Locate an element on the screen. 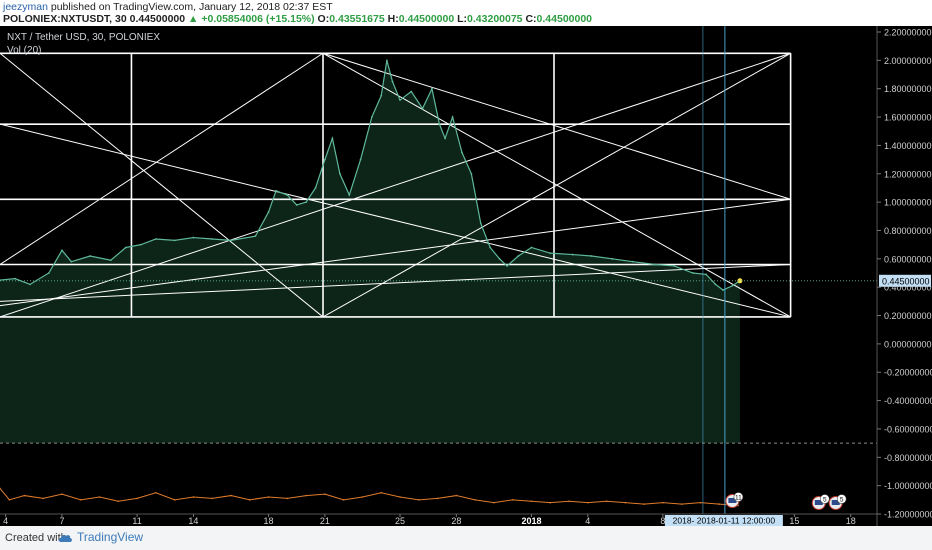 The image size is (932, 550). price-tick-label: 1.80000000 is located at coordinates (908, 89).